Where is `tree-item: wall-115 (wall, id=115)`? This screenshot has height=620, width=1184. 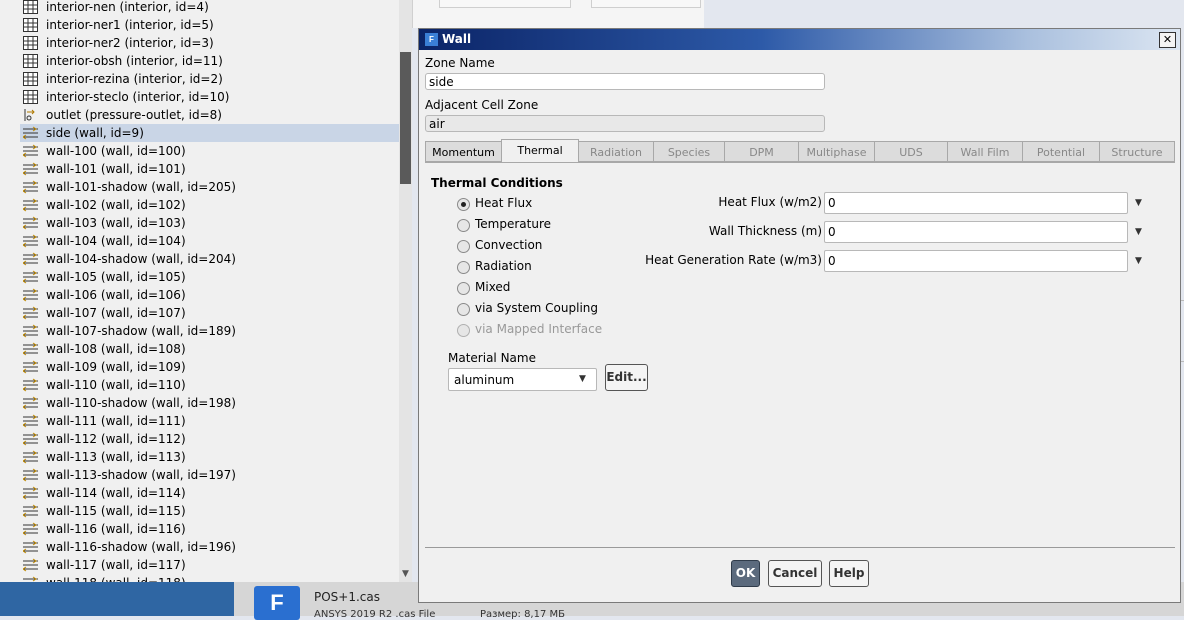
tree-item: wall-115 (wall, id=115) is located at coordinates (103, 511).